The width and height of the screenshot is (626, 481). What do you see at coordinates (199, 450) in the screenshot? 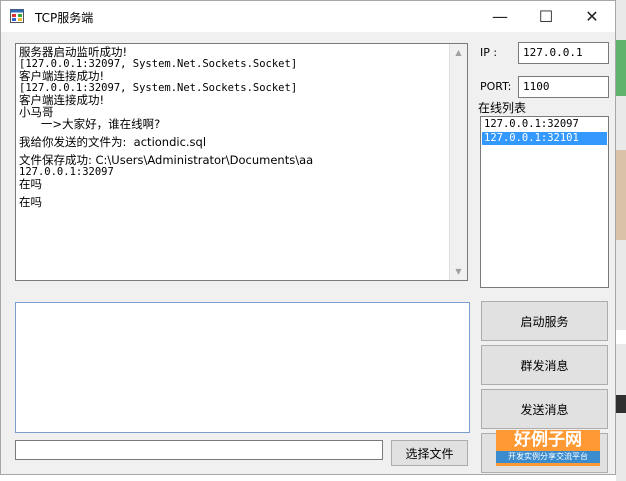
I see `file-path-field` at bounding box center [199, 450].